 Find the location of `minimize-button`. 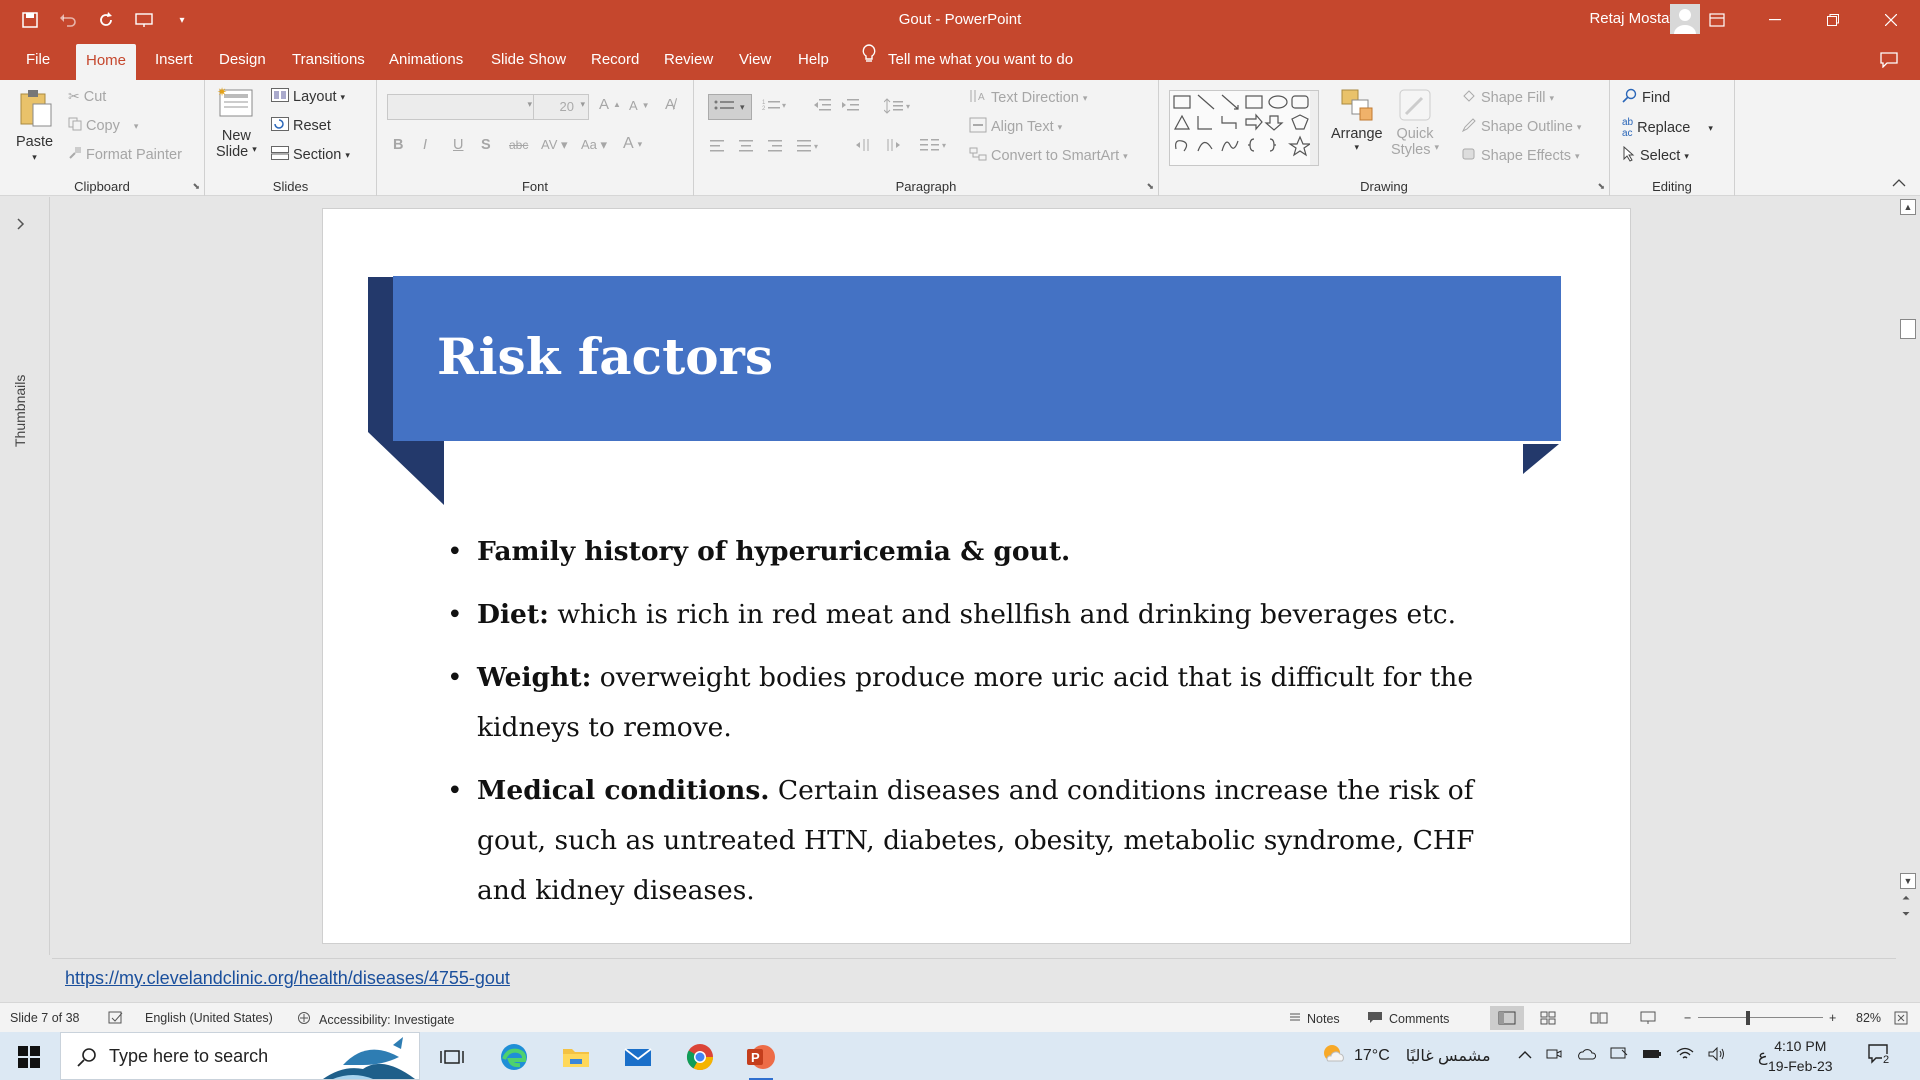

minimize-button is located at coordinates (1775, 20).